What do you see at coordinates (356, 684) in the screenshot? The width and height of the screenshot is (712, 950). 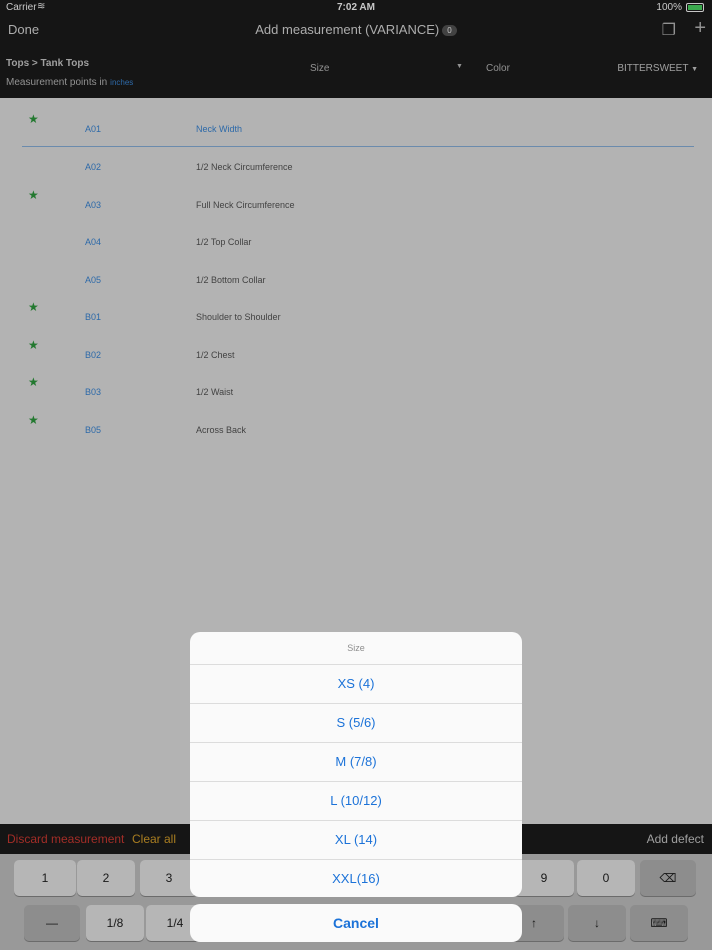 I see `size-option-xs: XS (4)` at bounding box center [356, 684].